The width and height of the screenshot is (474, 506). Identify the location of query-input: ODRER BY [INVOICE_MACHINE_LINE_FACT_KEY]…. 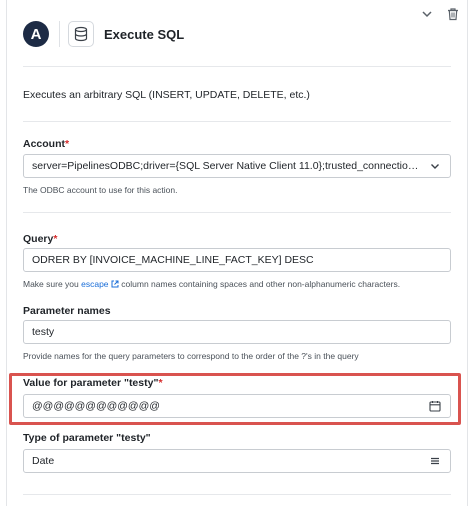
(237, 260).